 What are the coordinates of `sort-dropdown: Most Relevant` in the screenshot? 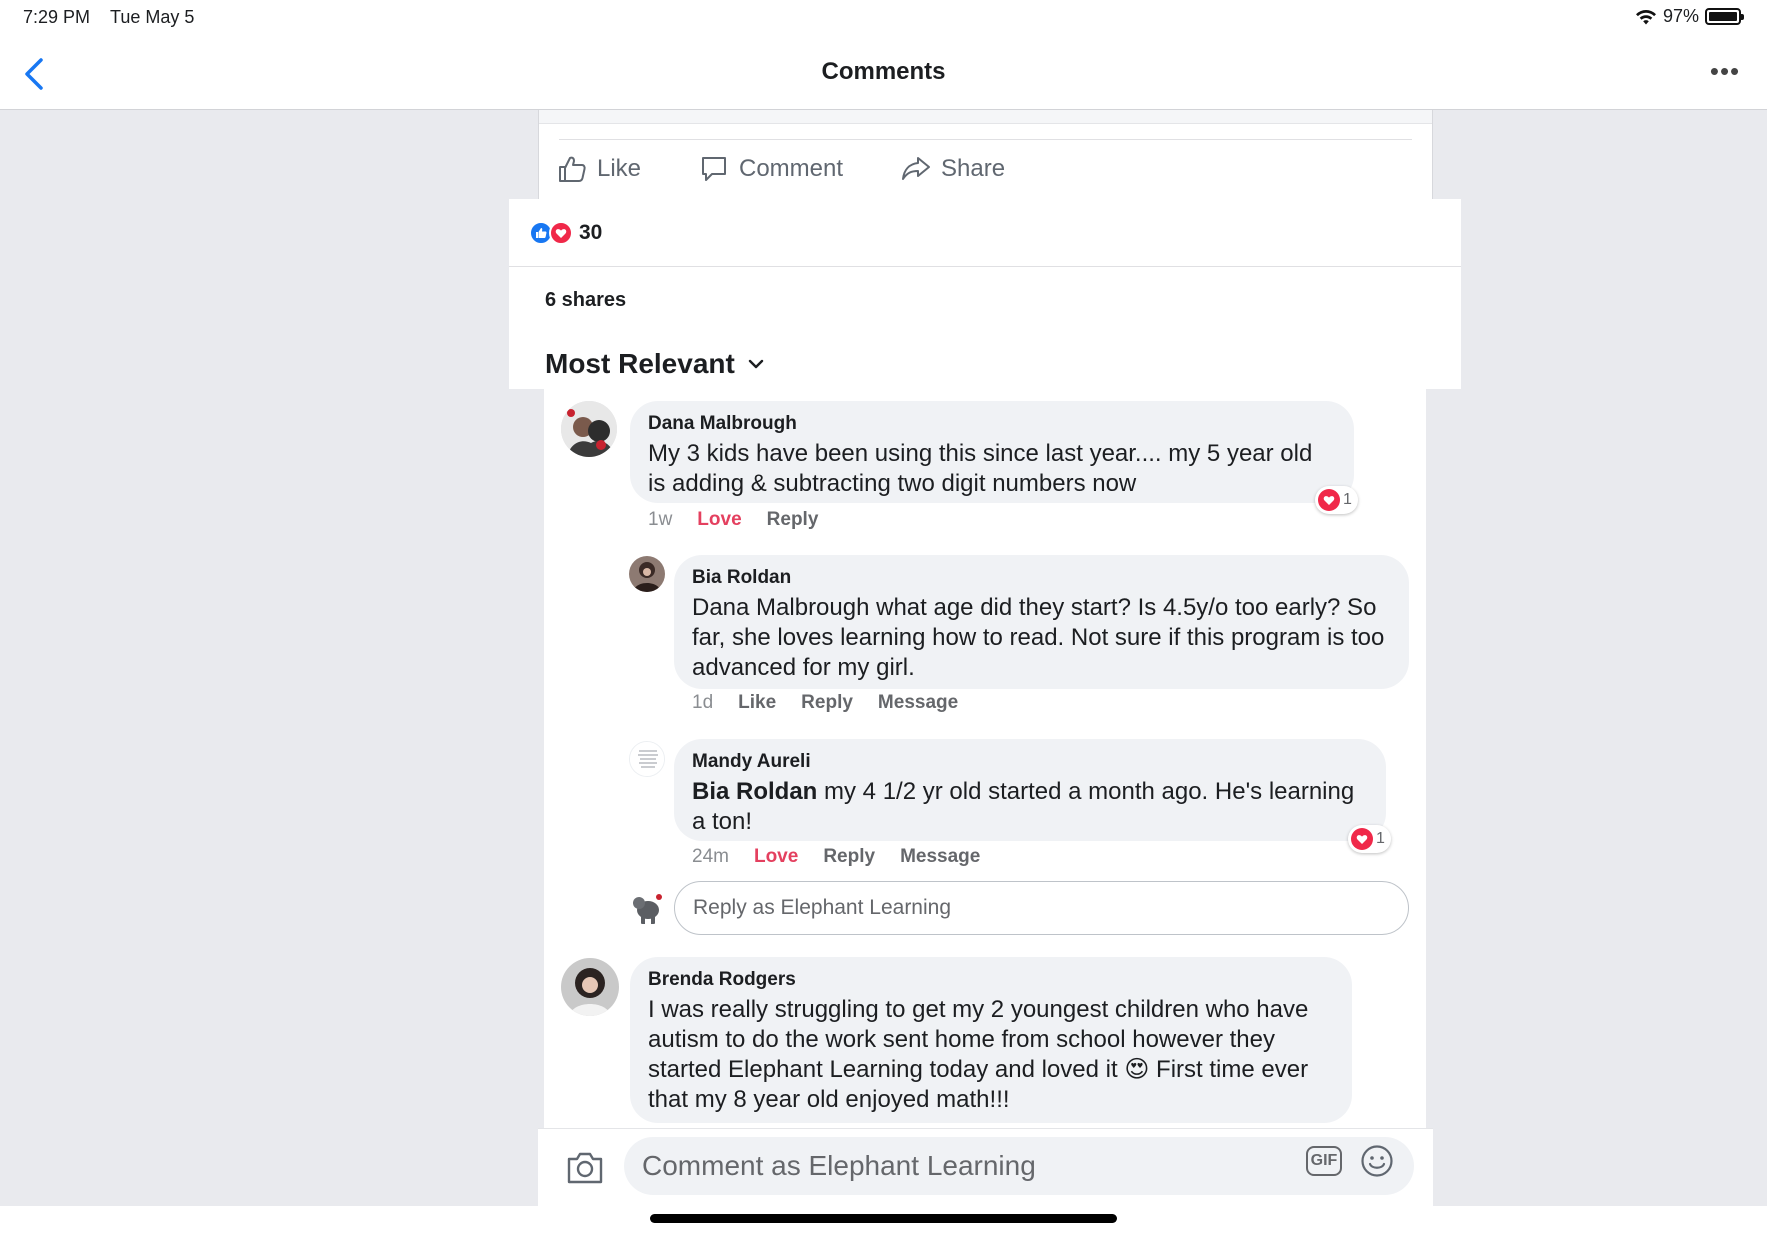 It's located at (655, 364).